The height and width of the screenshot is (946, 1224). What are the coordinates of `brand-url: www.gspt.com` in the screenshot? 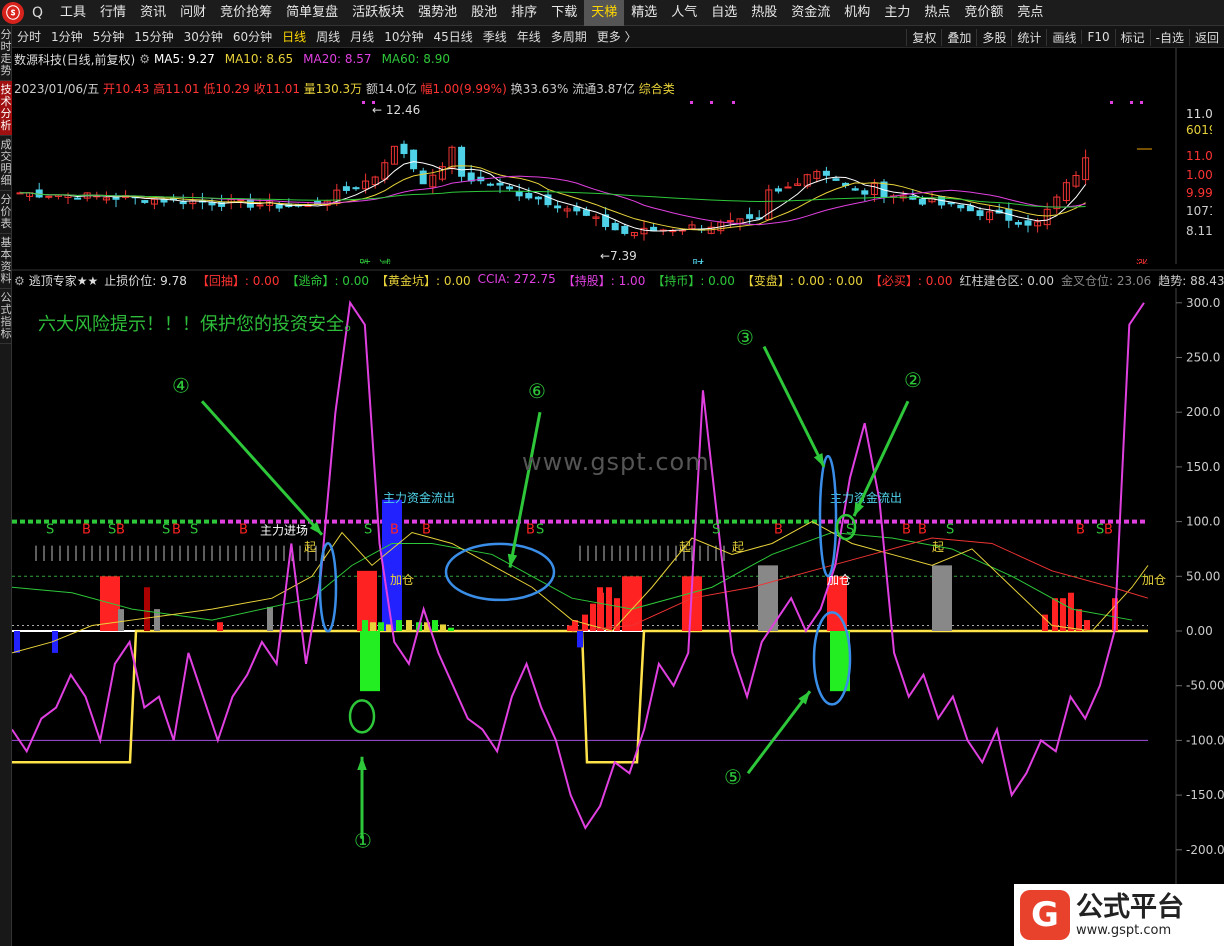 It's located at (1124, 930).